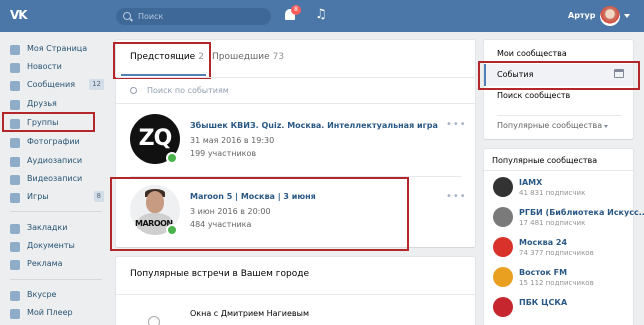 This screenshot has height=325, width=644. What do you see at coordinates (42, 294) in the screenshot?
I see `sidebar-item-label: Вкусре` at bounding box center [42, 294].